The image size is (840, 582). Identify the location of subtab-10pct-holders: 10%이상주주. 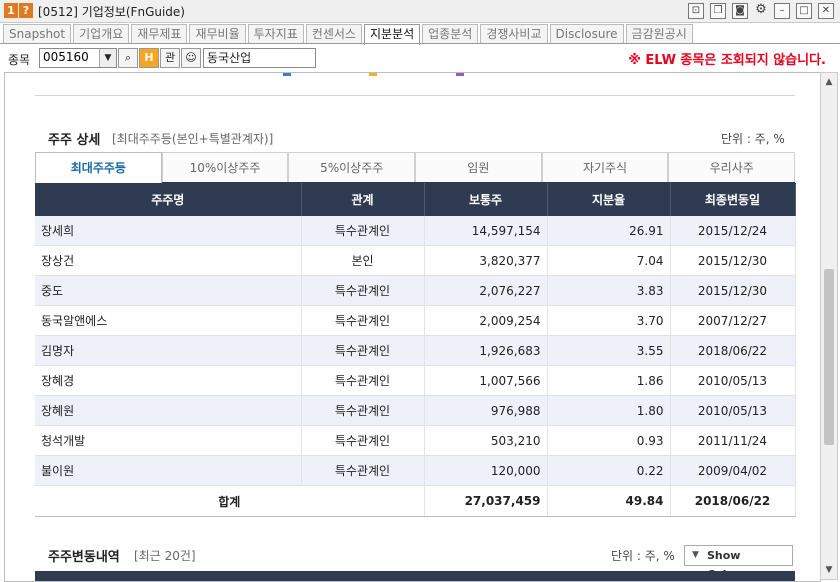
(225, 167).